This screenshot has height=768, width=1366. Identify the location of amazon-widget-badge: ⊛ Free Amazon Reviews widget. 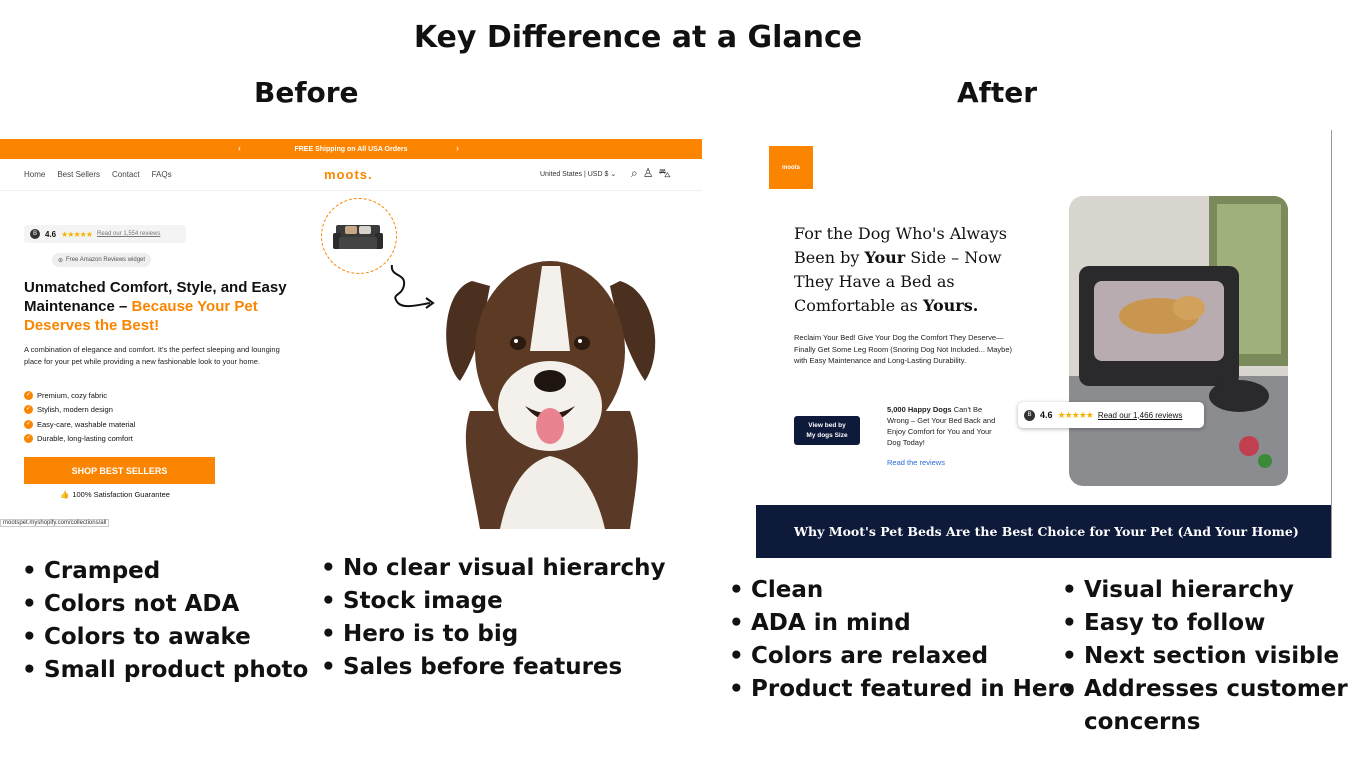
(102, 260).